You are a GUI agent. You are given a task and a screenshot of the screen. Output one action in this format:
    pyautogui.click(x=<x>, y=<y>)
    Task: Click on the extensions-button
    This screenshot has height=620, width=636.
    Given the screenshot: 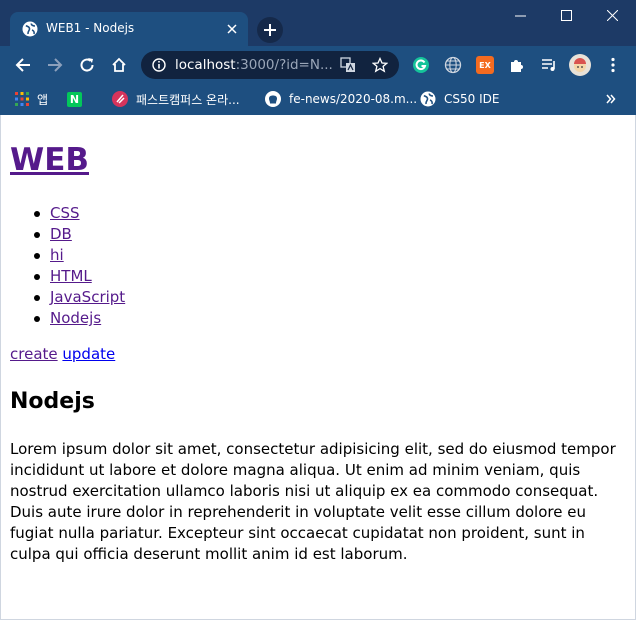 What is the action you would take?
    pyautogui.click(x=517, y=65)
    